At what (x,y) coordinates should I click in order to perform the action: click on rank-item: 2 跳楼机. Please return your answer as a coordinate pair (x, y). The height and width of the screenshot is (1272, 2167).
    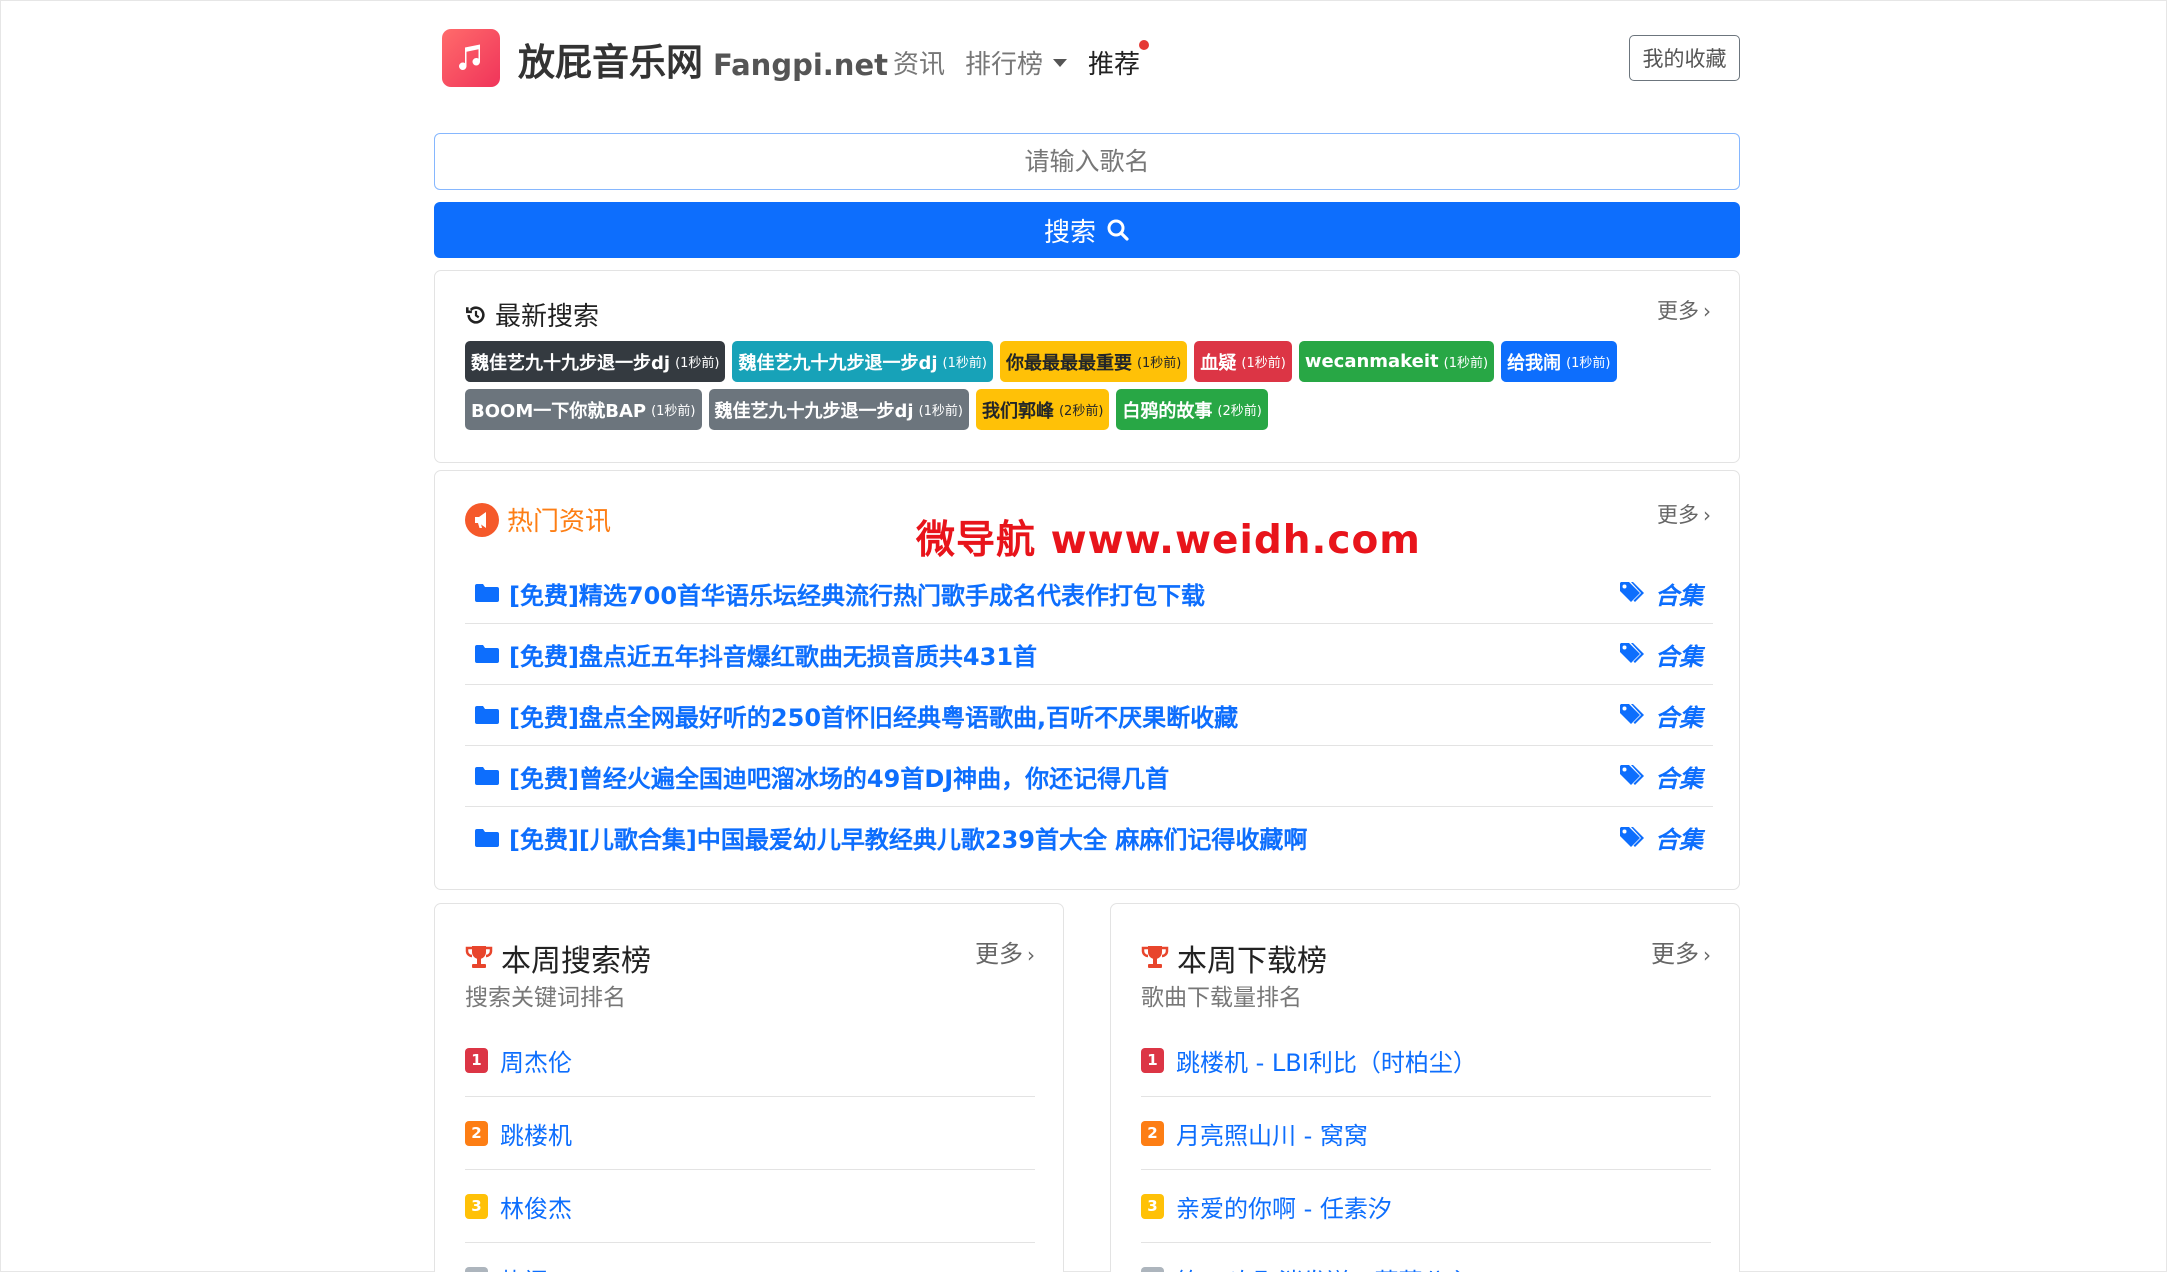
    Looking at the image, I should click on (750, 1133).